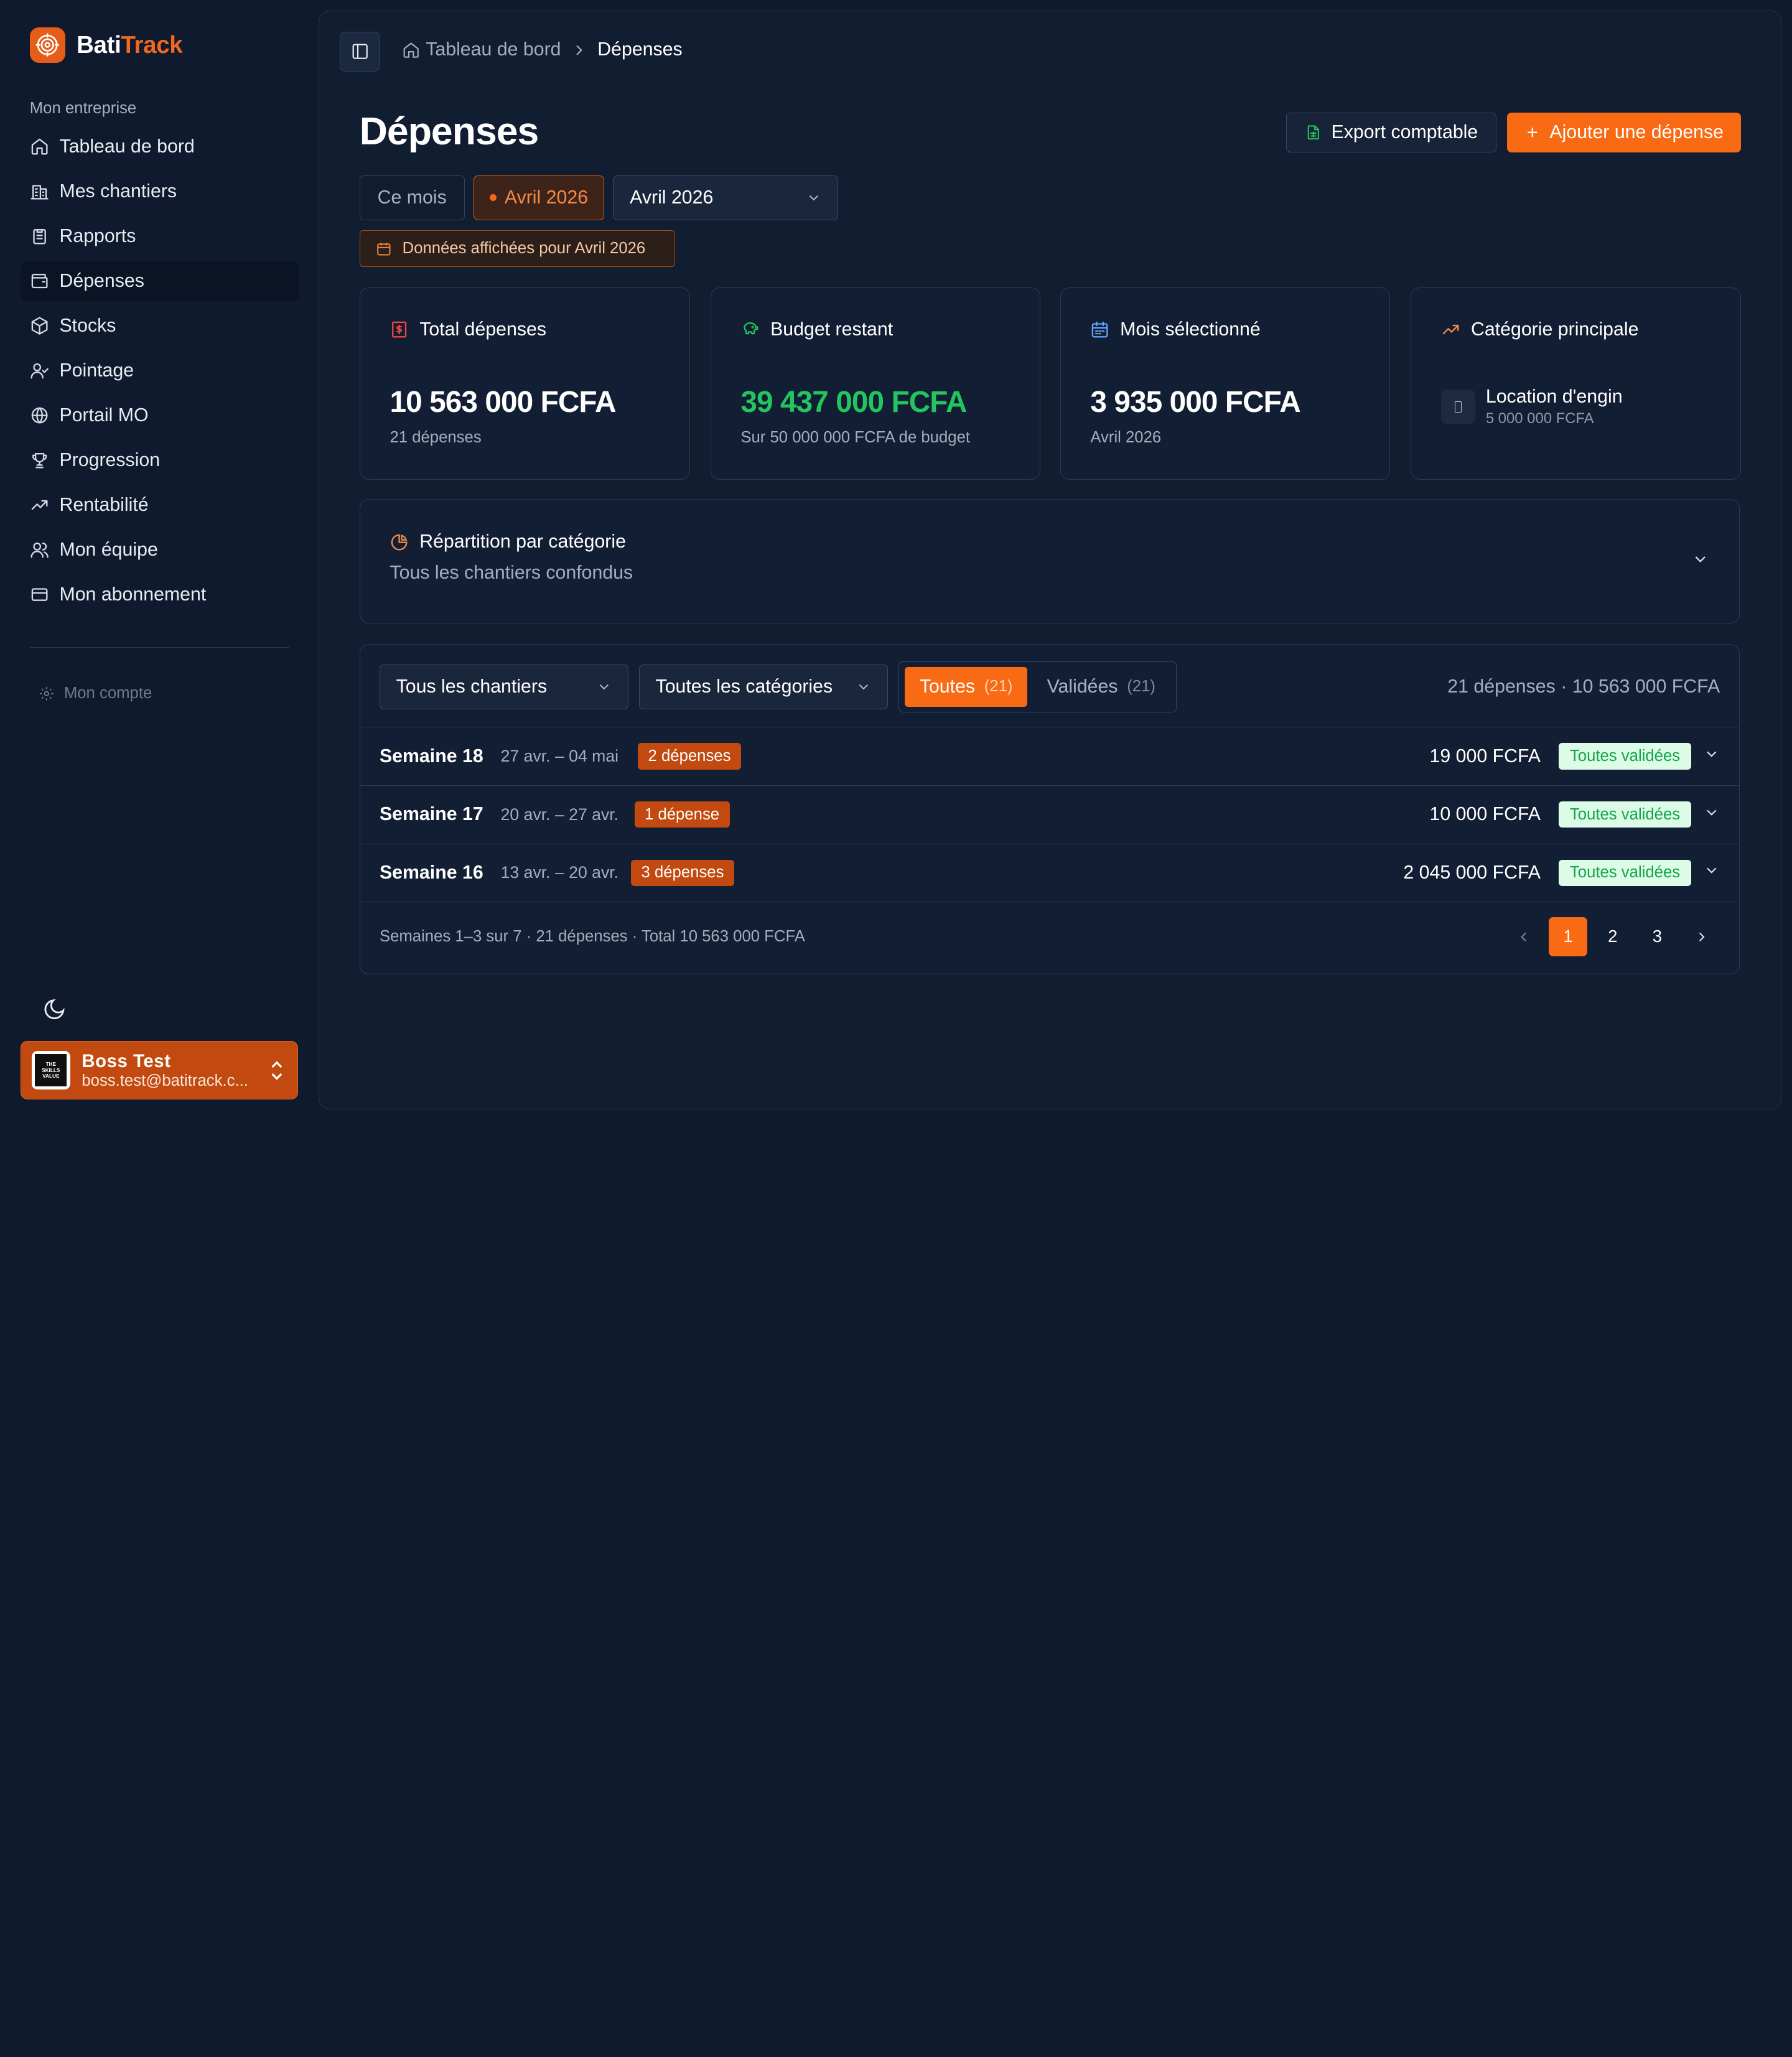 Image resolution: width=1792 pixels, height=2057 pixels. Describe the element at coordinates (744, 686) in the screenshot. I see `category-filter-value: Toutes les catégories` at that location.